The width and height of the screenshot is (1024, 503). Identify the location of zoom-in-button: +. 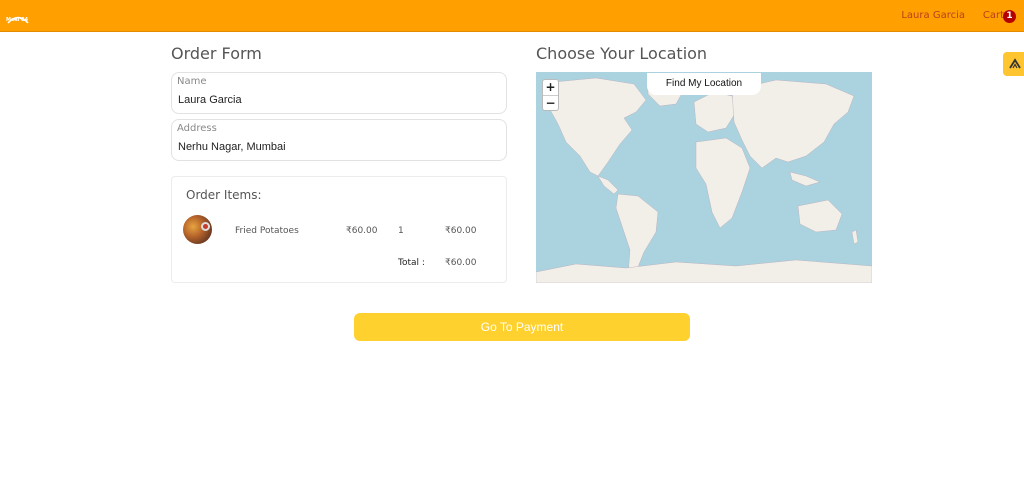
(550, 88).